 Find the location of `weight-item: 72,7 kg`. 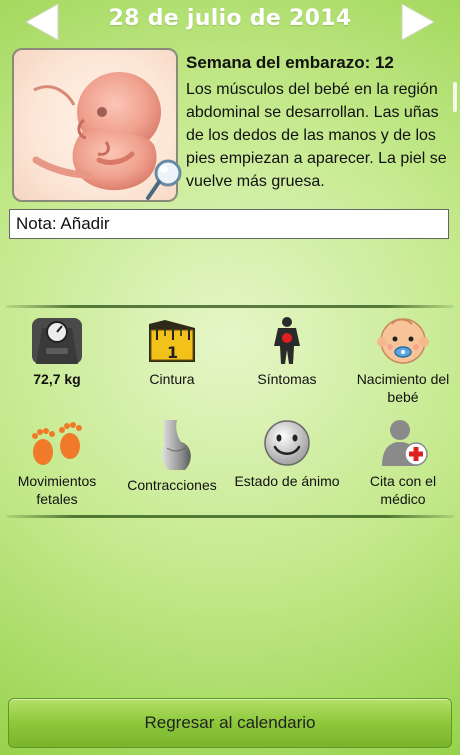

weight-item: 72,7 kg is located at coordinates (57, 352).